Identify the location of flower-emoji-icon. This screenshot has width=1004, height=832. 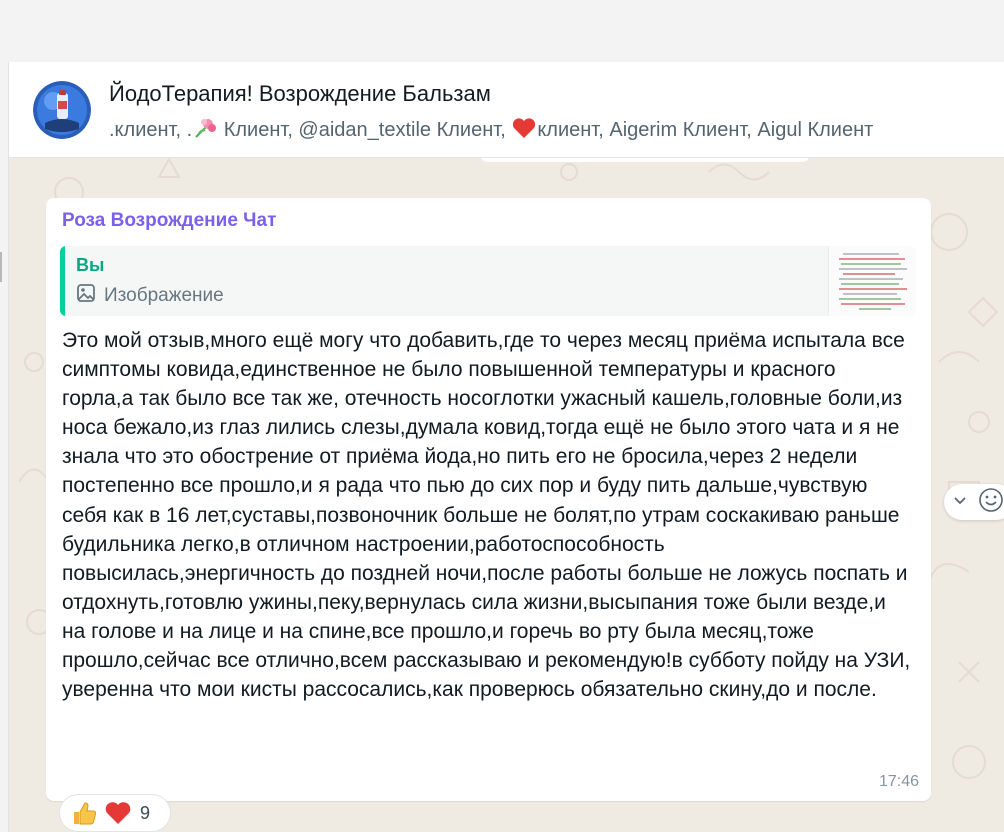
(205, 131).